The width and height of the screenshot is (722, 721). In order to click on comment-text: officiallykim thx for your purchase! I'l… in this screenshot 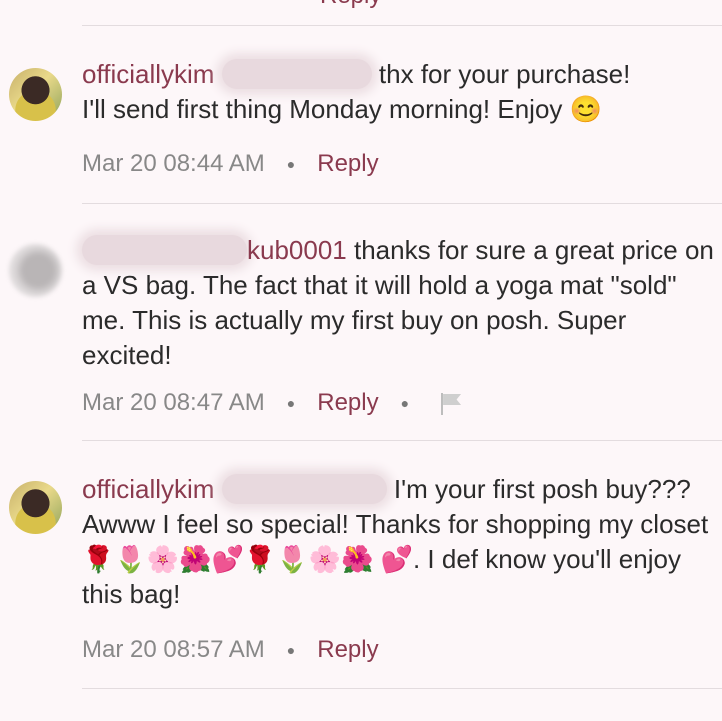, I will do `click(398, 92)`.